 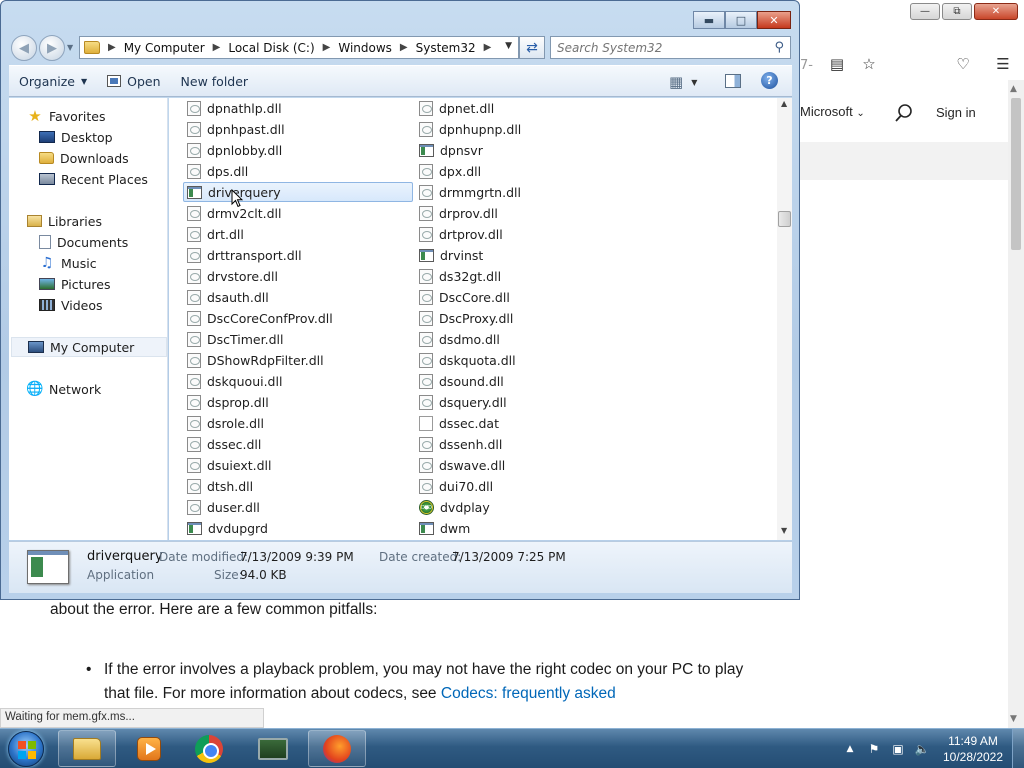 I want to click on file-item: dpnet.dll, so click(x=455, y=108).